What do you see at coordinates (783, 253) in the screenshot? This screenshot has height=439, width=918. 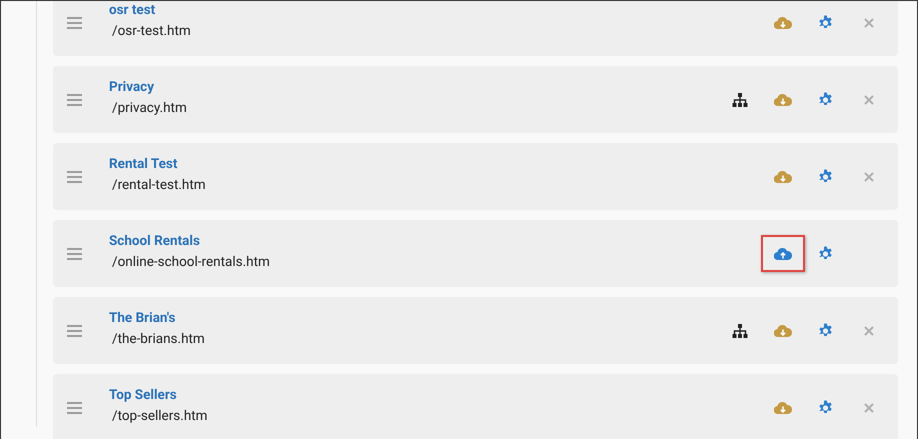 I see `cloud-upload-icon` at bounding box center [783, 253].